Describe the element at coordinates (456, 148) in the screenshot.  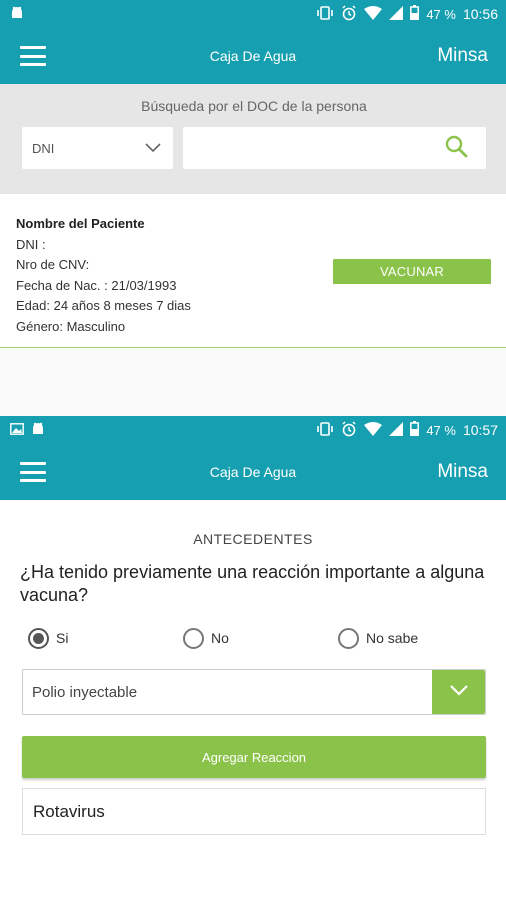
I see `search-icon` at that location.